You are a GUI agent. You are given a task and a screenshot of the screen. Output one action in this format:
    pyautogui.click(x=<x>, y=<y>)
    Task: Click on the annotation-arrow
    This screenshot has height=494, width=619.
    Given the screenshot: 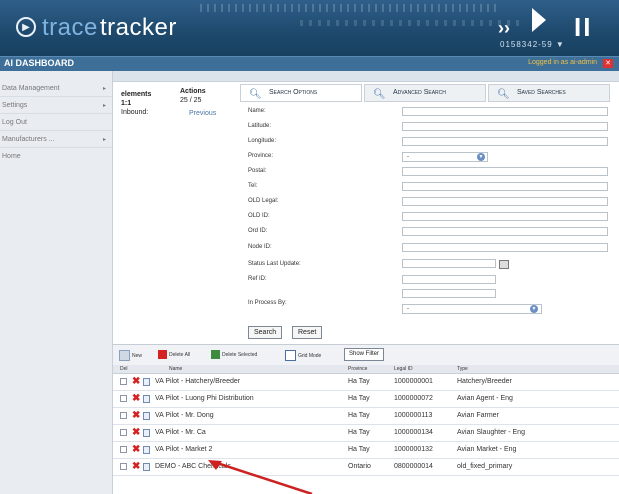 What is the action you would take?
    pyautogui.click(x=260, y=477)
    